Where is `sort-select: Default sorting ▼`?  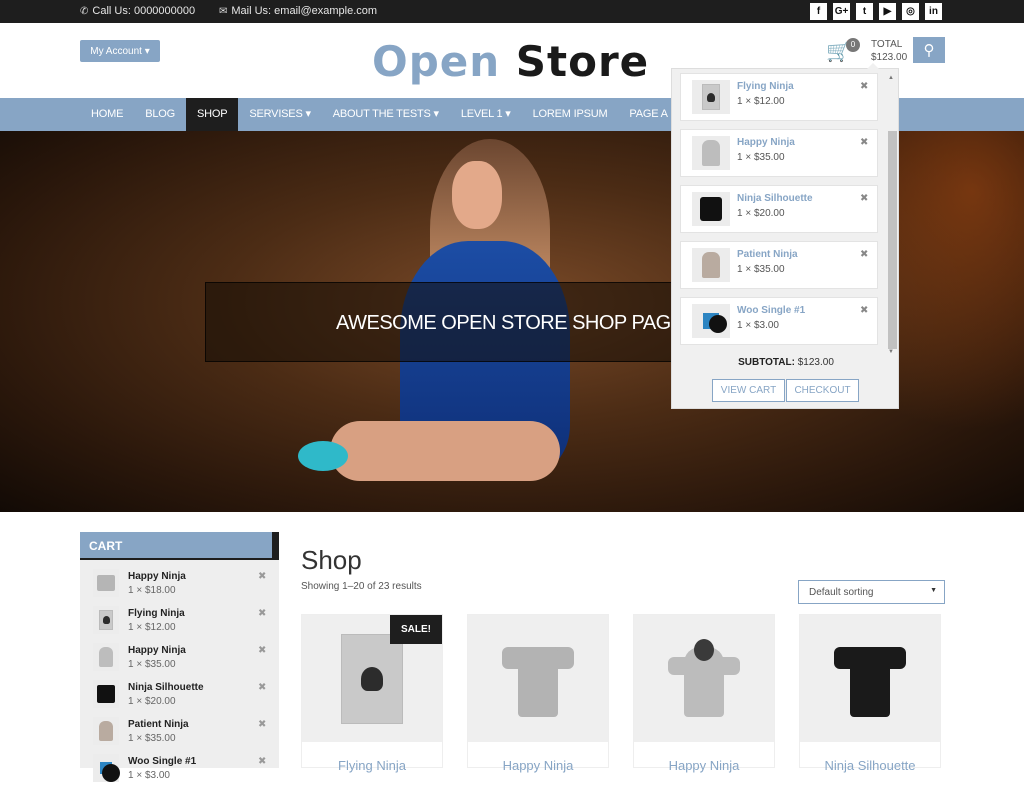 sort-select: Default sorting ▼ is located at coordinates (871, 592).